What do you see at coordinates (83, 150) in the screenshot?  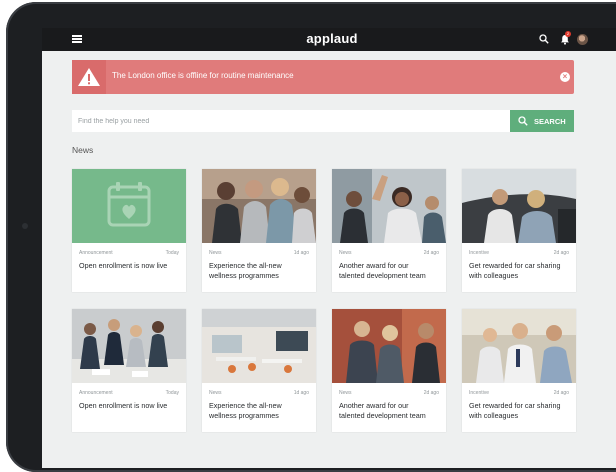 I see `news-heading: News` at bounding box center [83, 150].